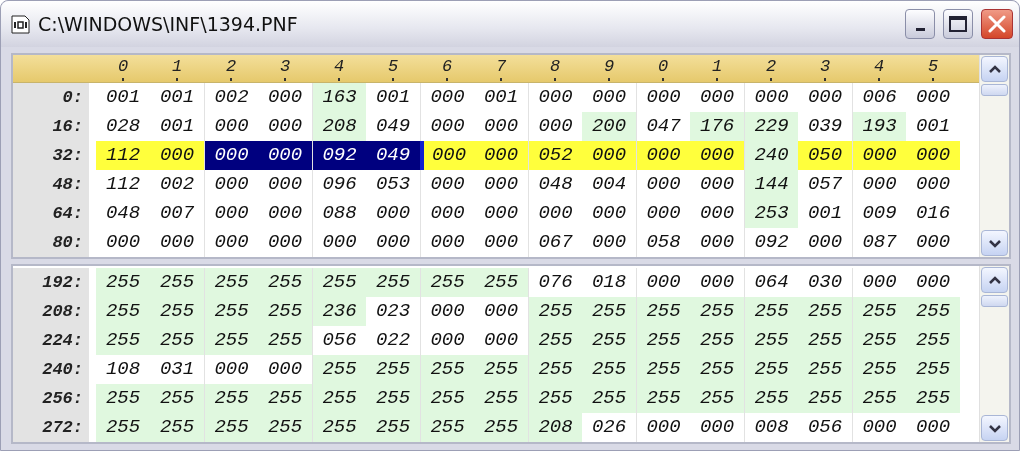 This screenshot has height=451, width=1020. I want to click on file-icon, so click(20, 24).